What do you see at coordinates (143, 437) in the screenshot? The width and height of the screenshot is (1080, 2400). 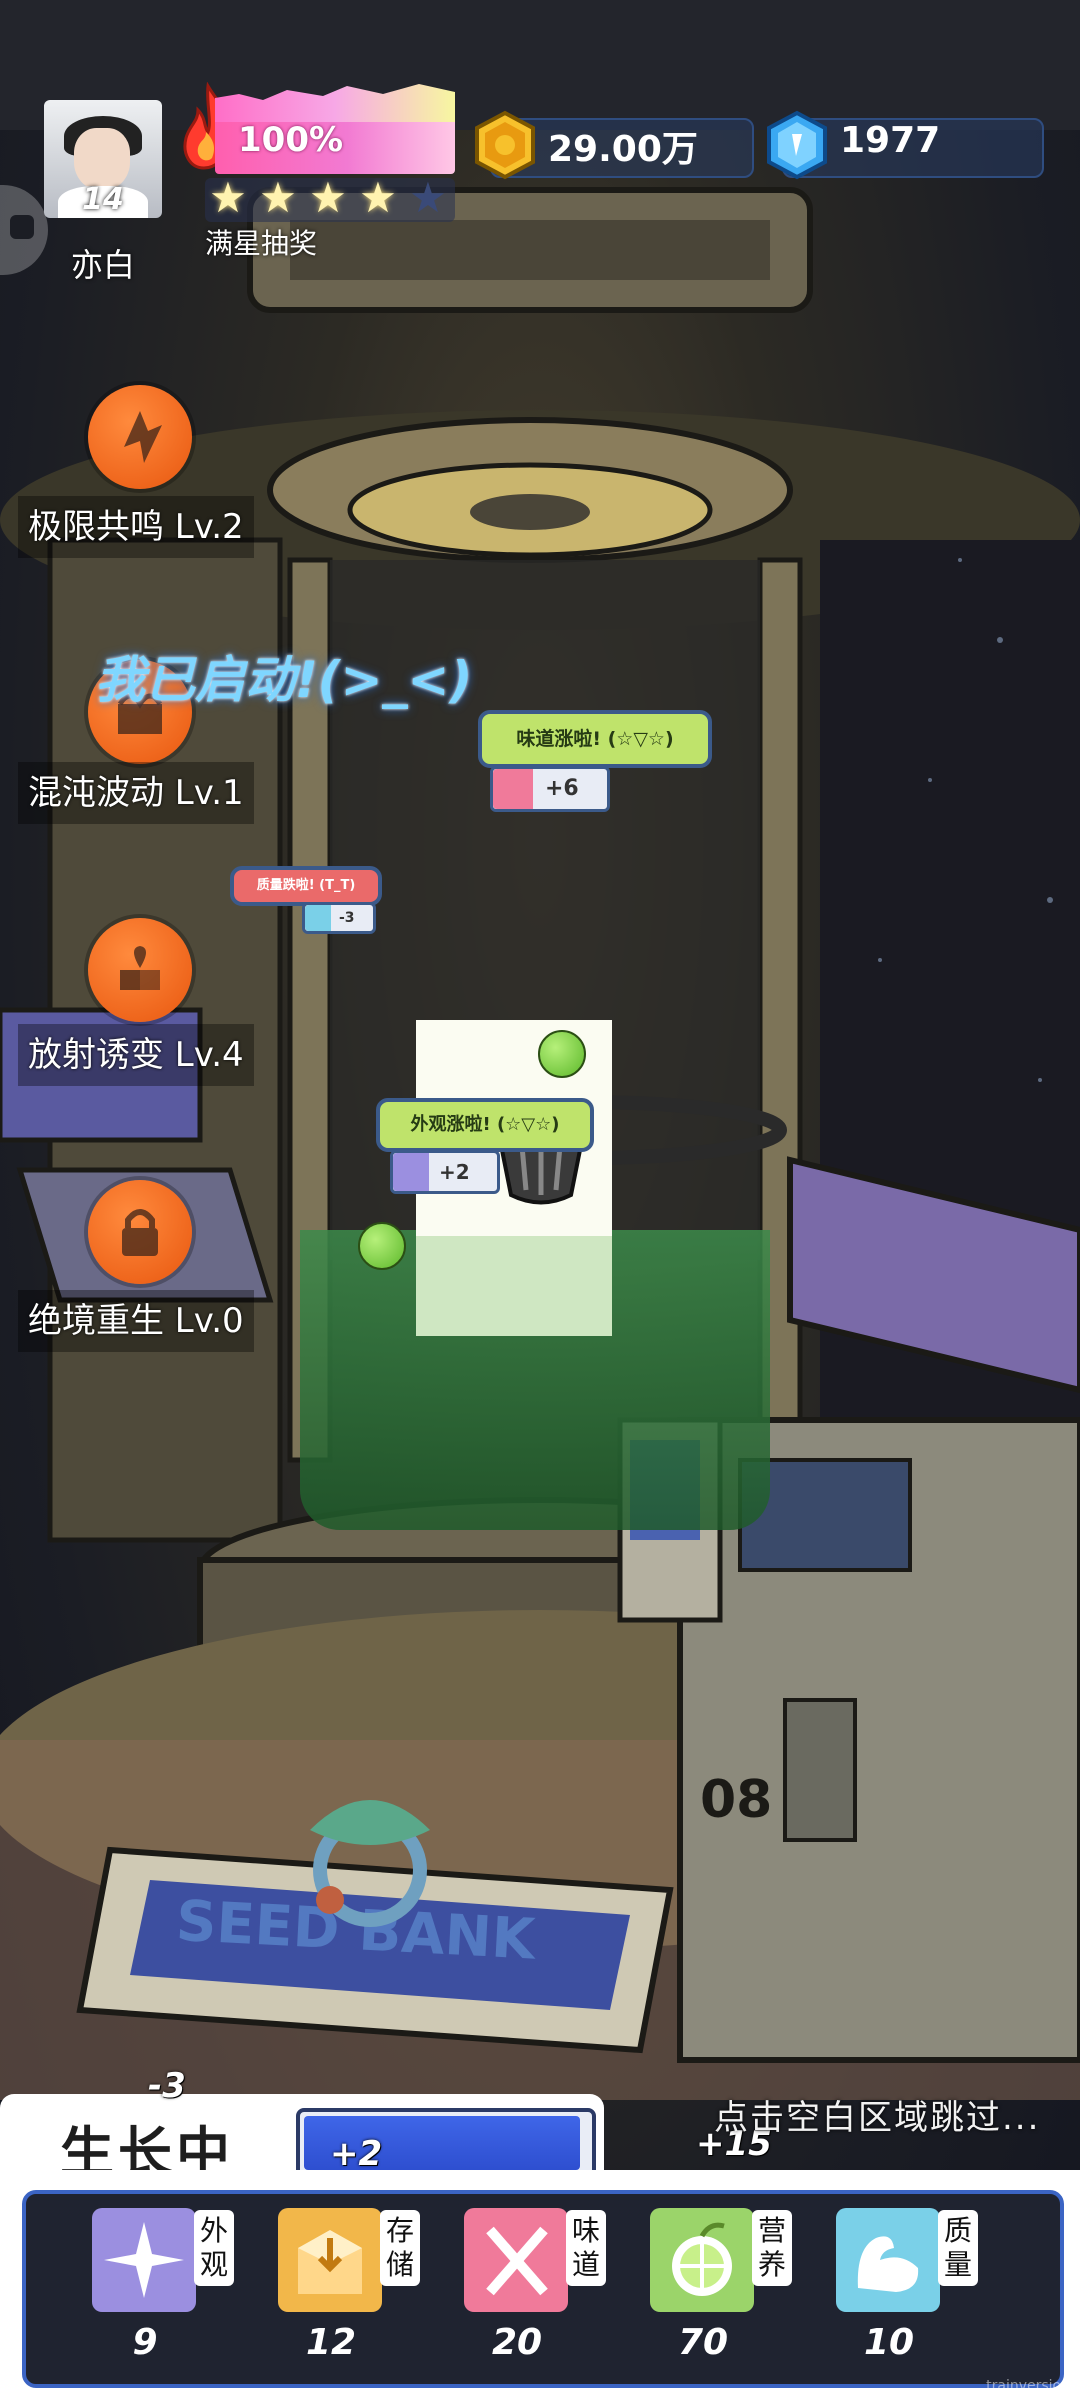 I see `resonance-icon` at bounding box center [143, 437].